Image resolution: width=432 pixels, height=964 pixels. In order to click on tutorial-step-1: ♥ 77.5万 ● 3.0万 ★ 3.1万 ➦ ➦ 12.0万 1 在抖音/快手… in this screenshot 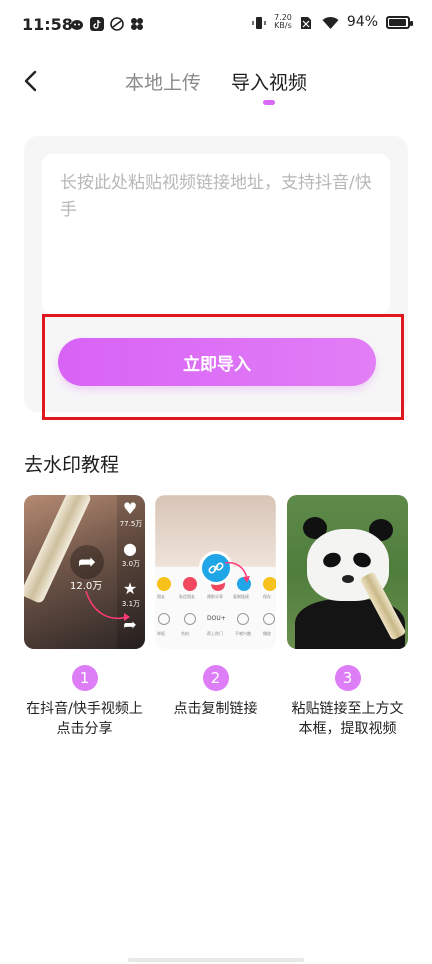, I will do `click(84, 617)`.